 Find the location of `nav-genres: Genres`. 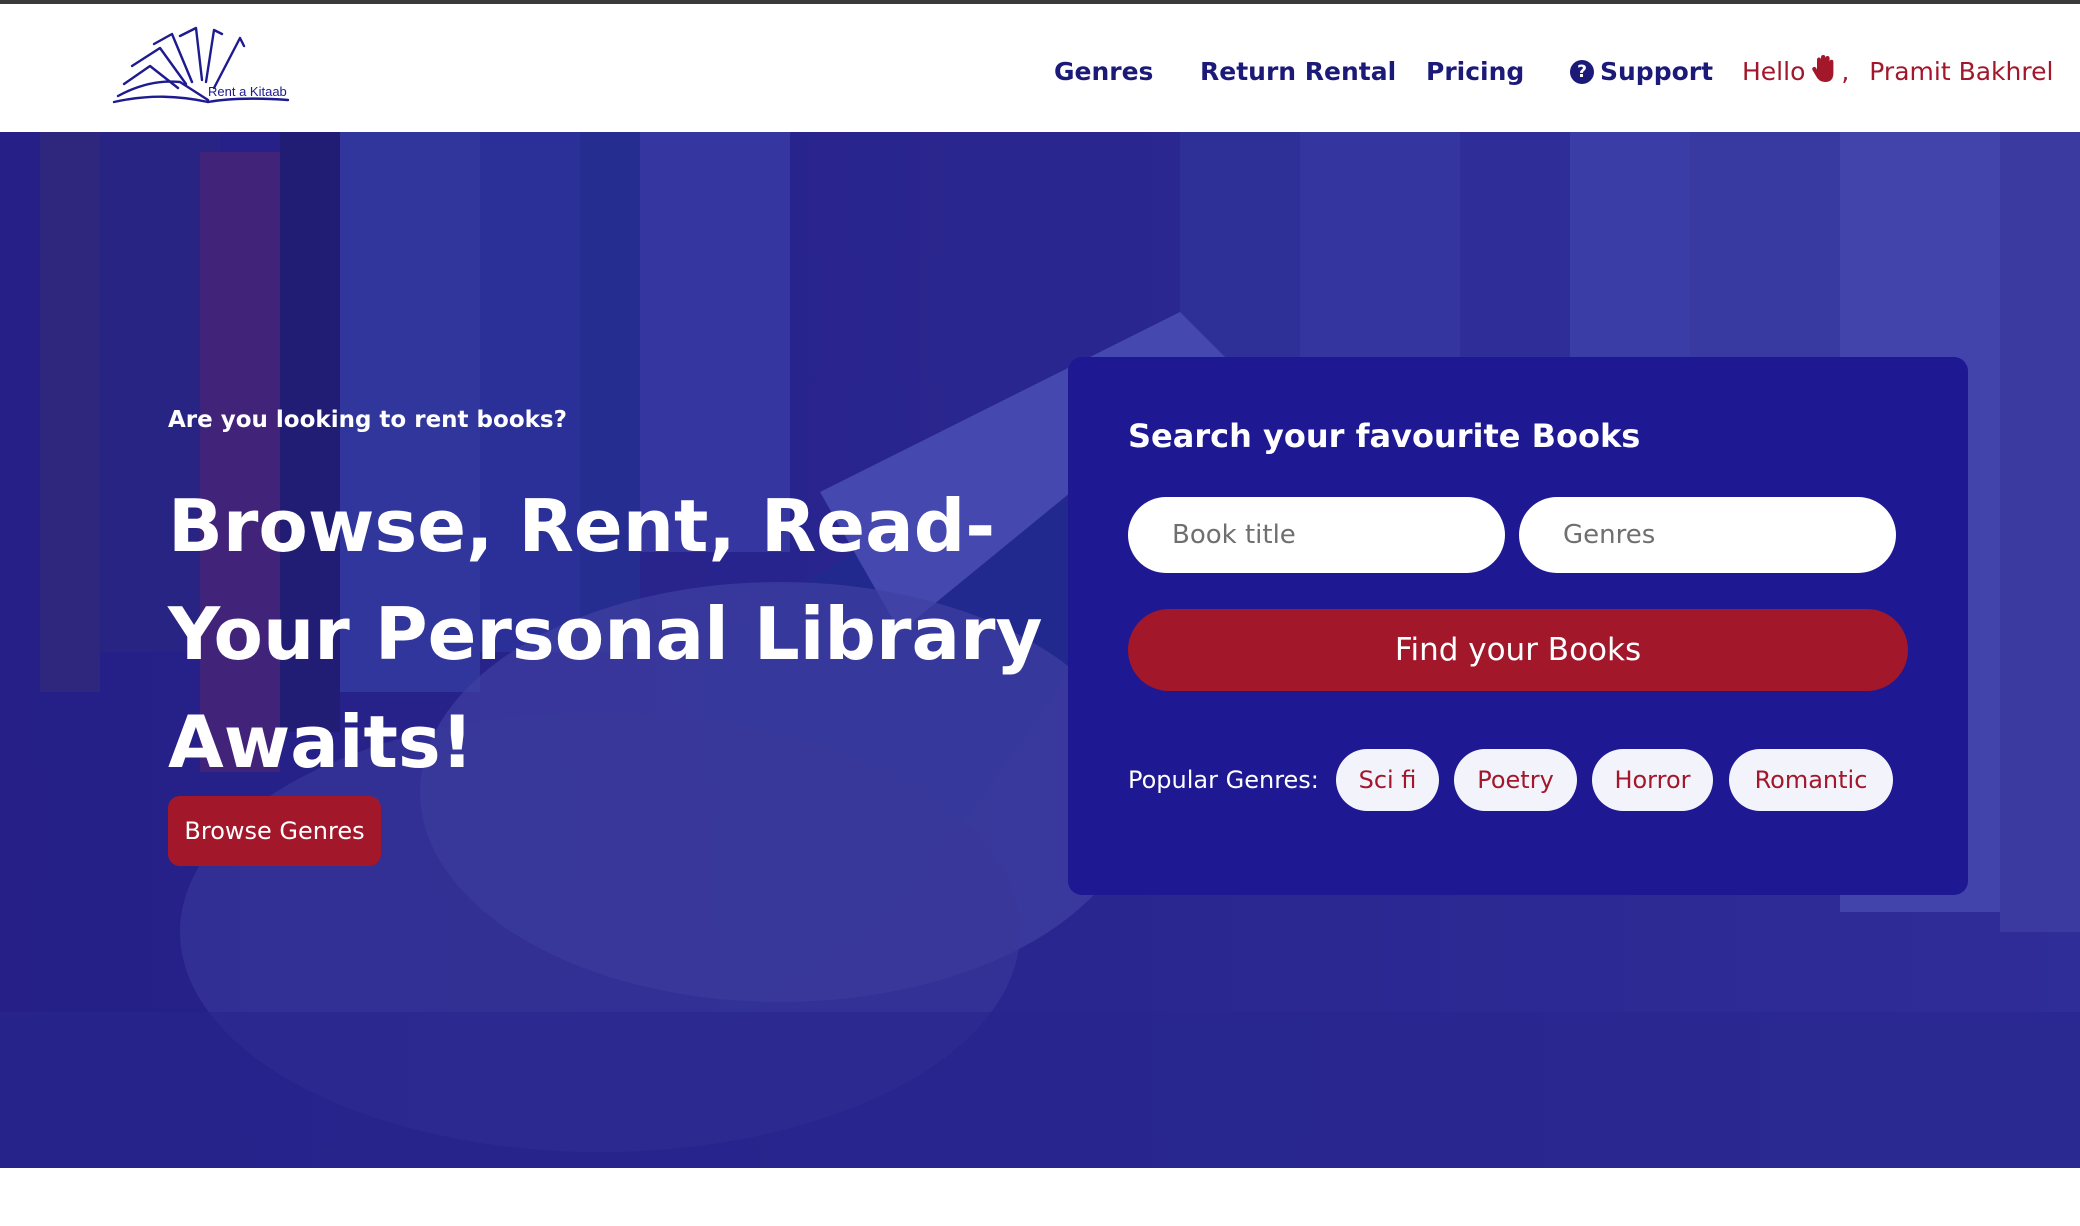

nav-genres: Genres is located at coordinates (1103, 72).